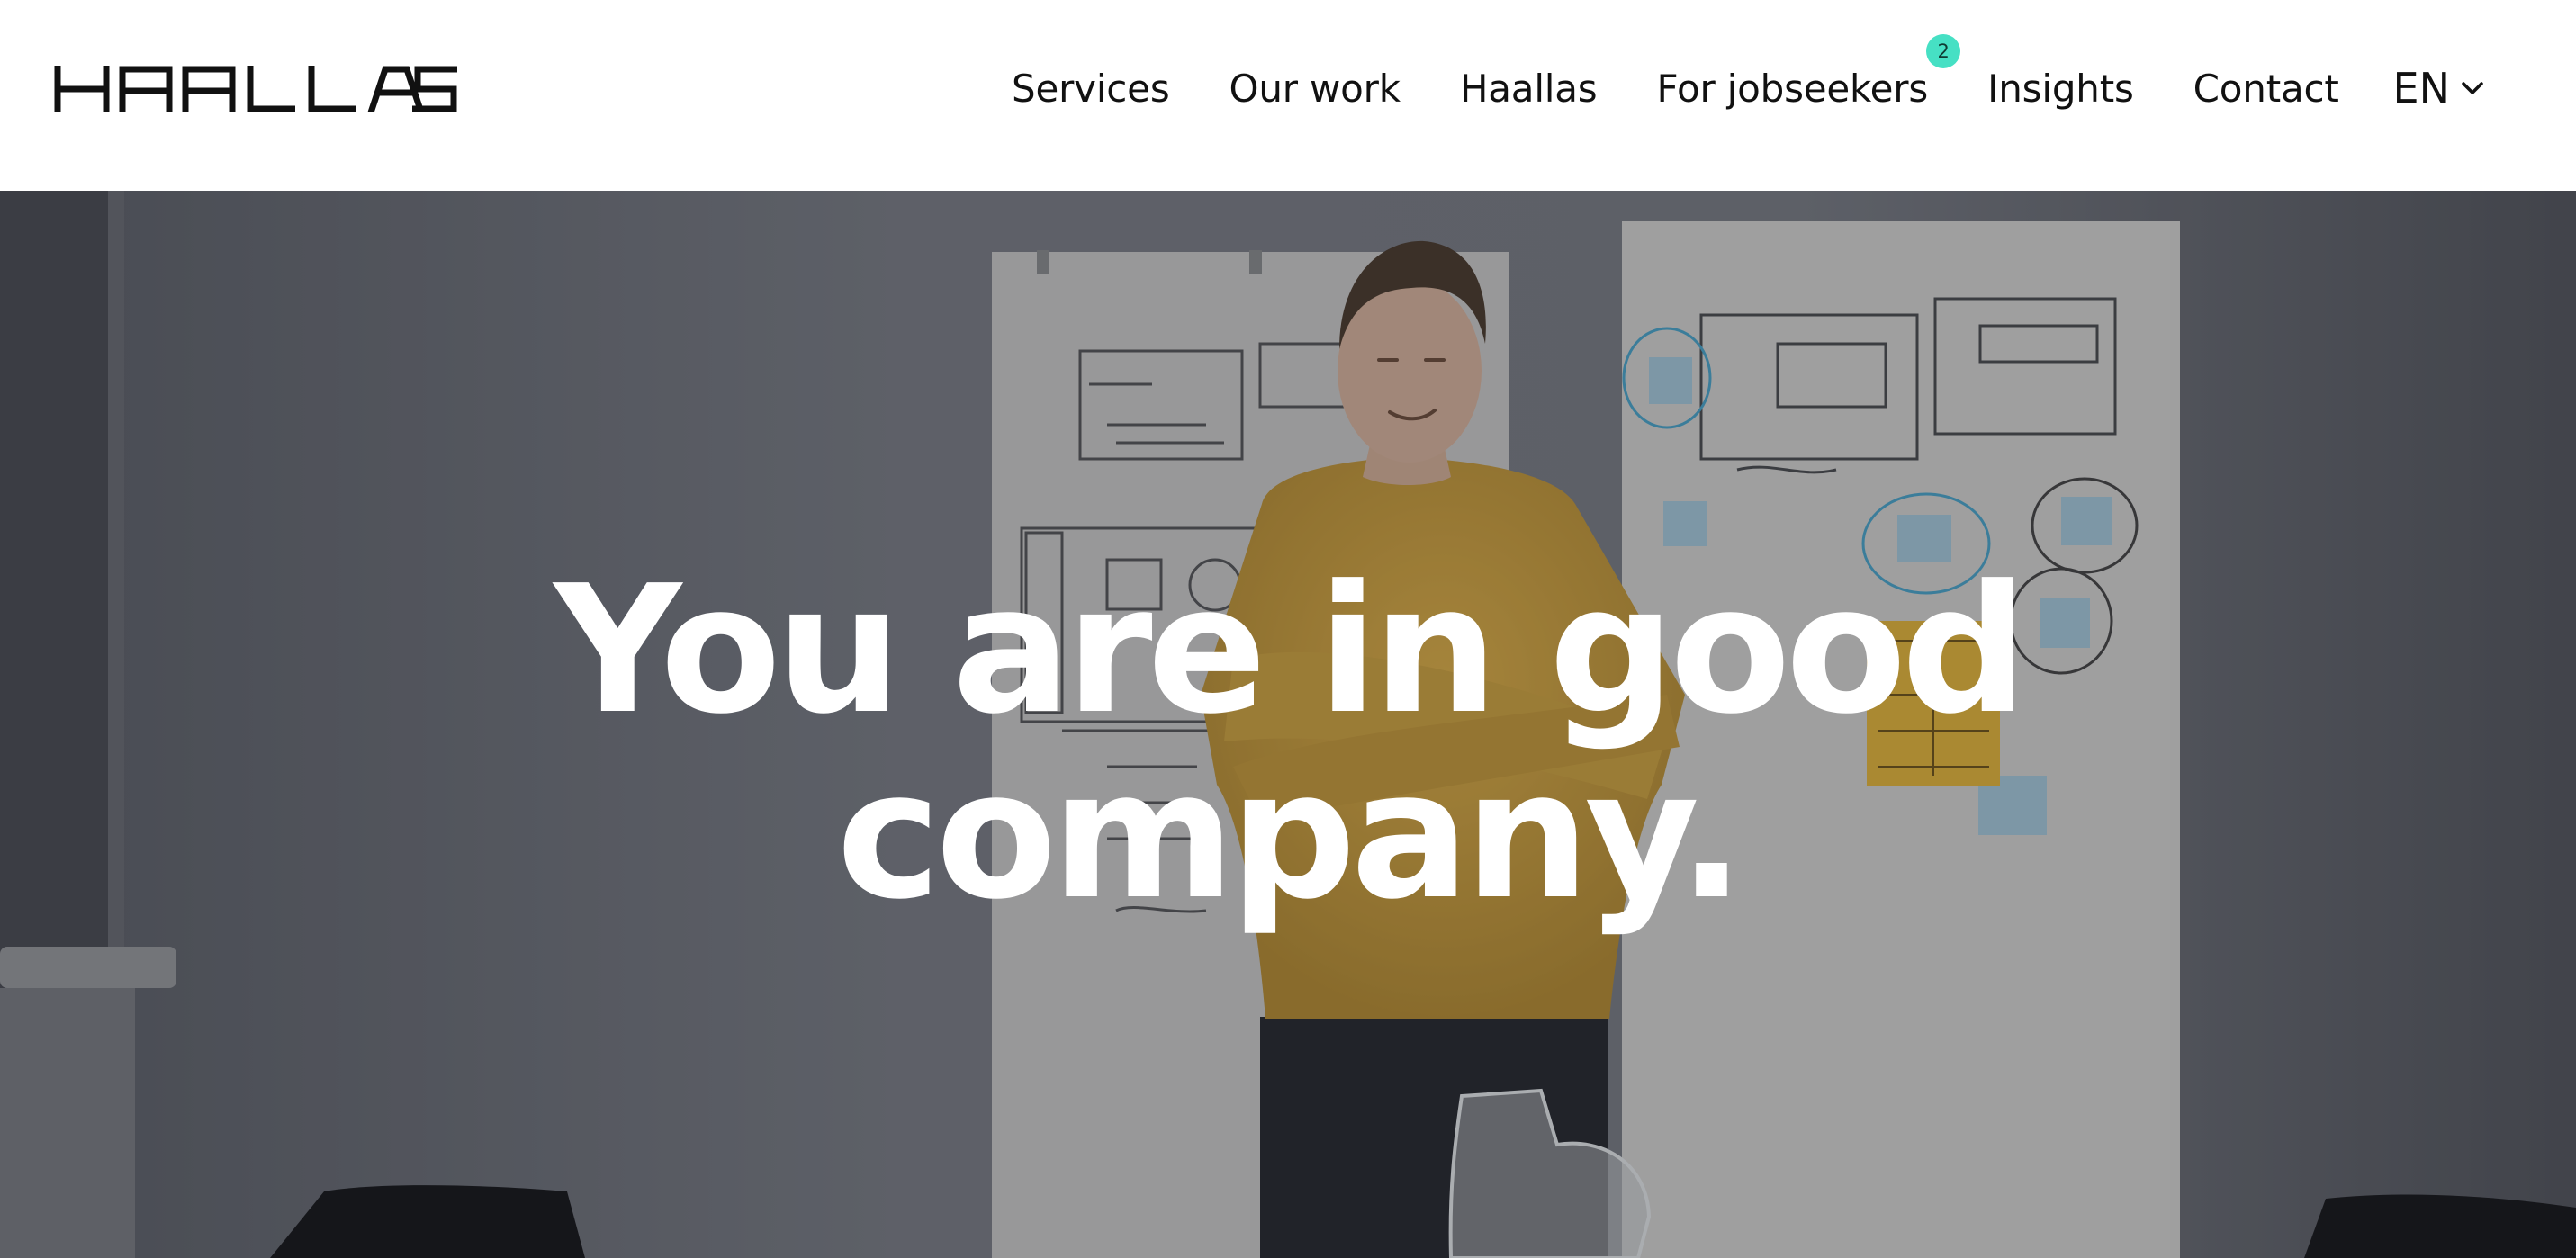 The width and height of the screenshot is (2576, 1258). Describe the element at coordinates (1529, 89) in the screenshot. I see `nav-haallas: Haallas` at that location.